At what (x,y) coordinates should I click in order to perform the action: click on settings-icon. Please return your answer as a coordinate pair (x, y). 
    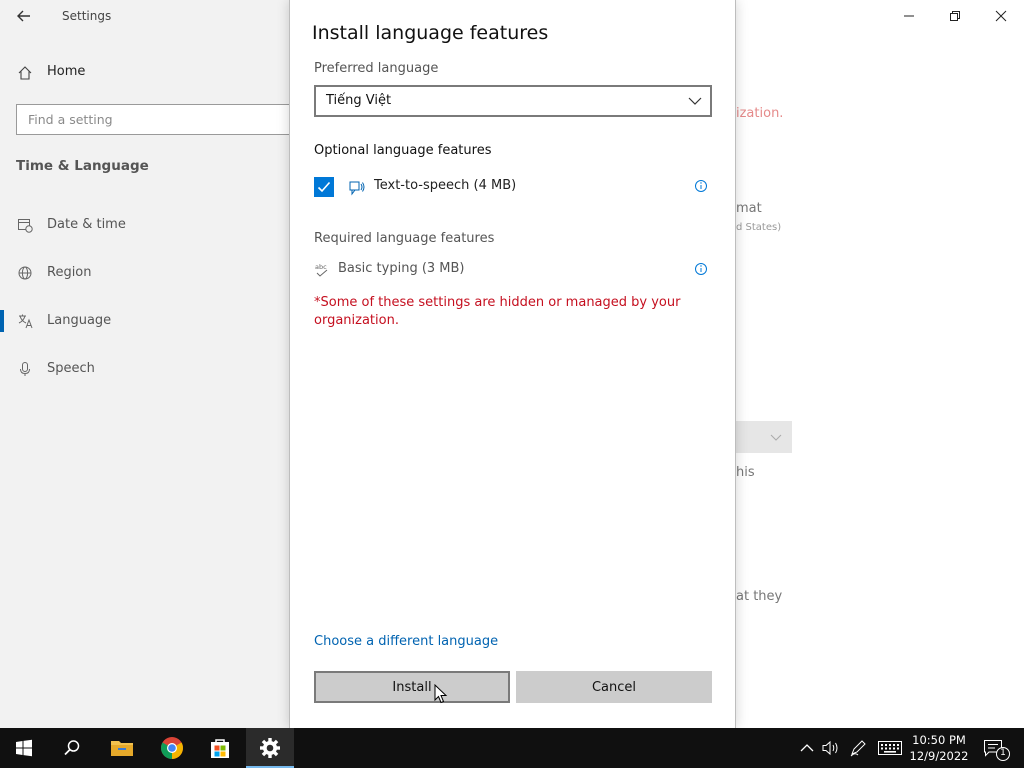
    Looking at the image, I should click on (270, 748).